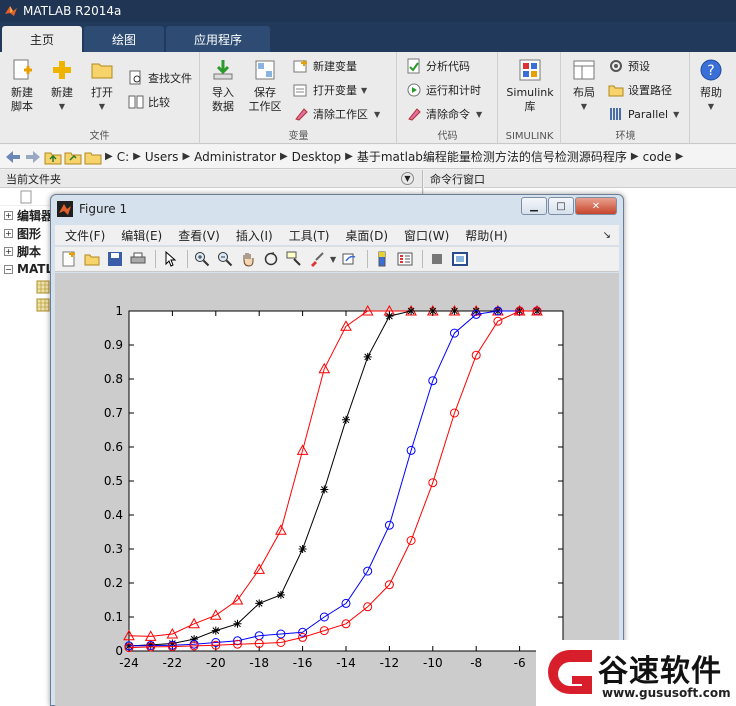 This screenshot has width=736, height=706. I want to click on minimize-button: ▁, so click(534, 206).